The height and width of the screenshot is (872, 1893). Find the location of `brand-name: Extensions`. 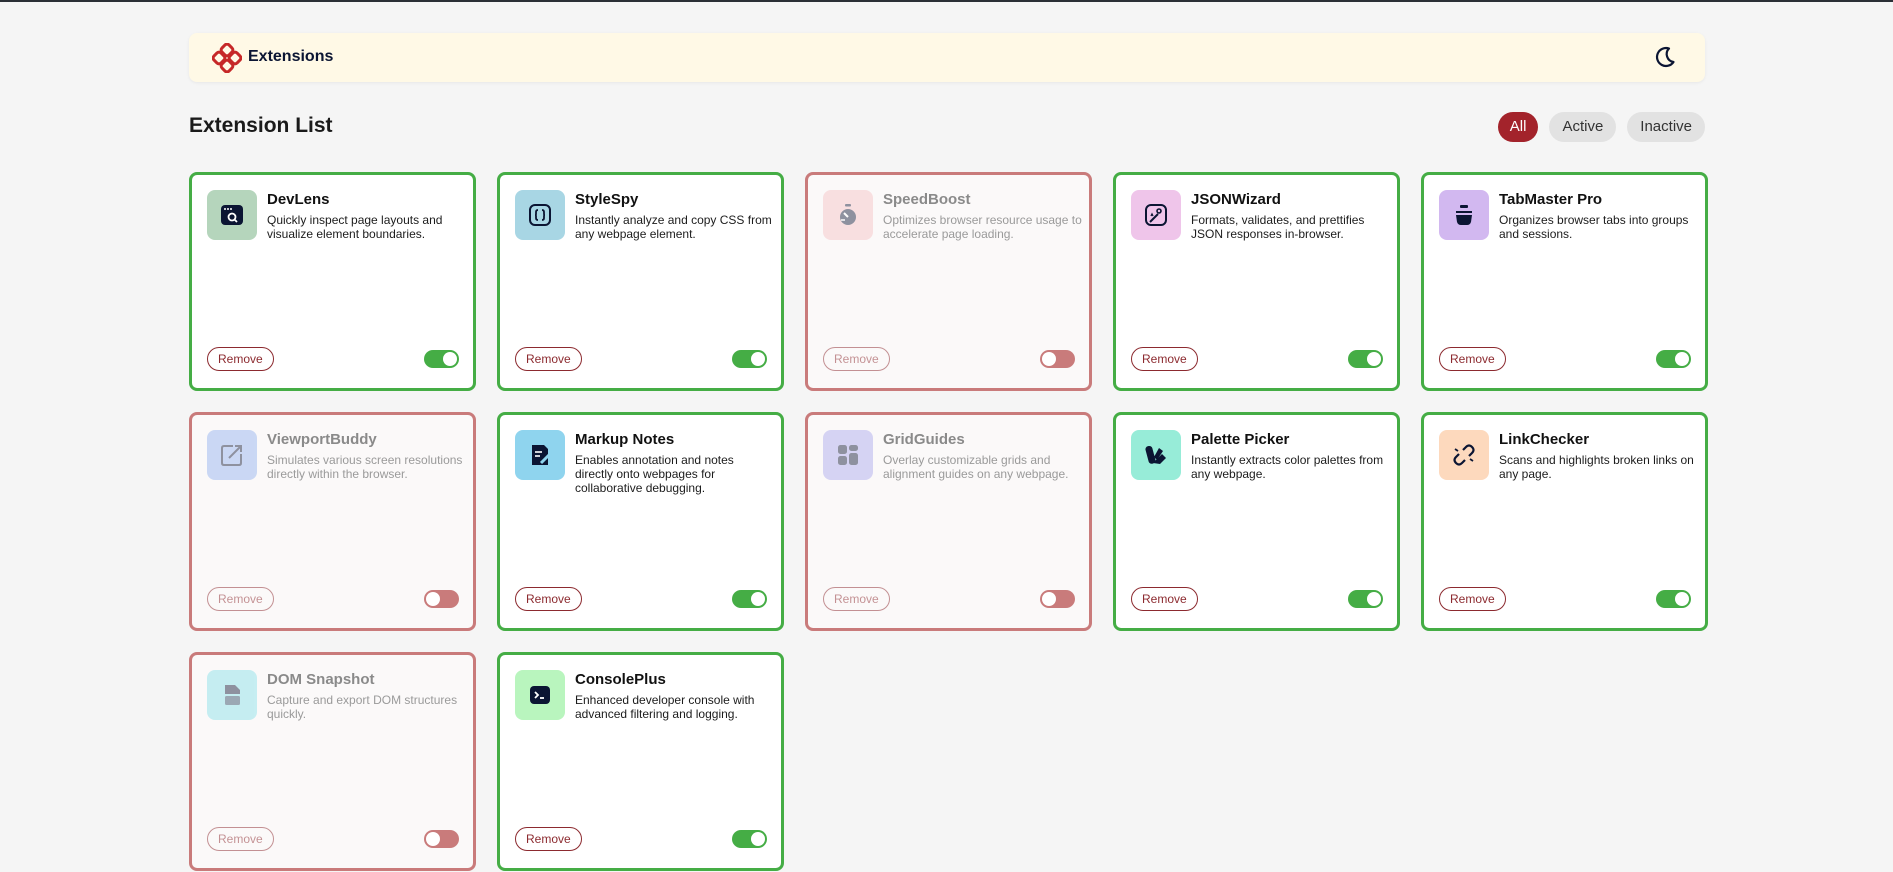

brand-name: Extensions is located at coordinates (291, 56).